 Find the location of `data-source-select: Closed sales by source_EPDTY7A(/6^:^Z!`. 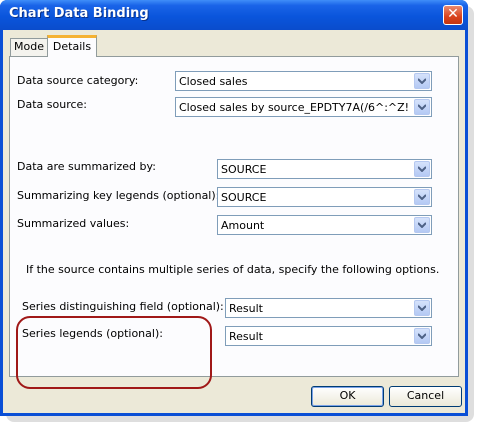

data-source-select: Closed sales by source_EPDTY7A(/6^:^Z! is located at coordinates (303, 107).